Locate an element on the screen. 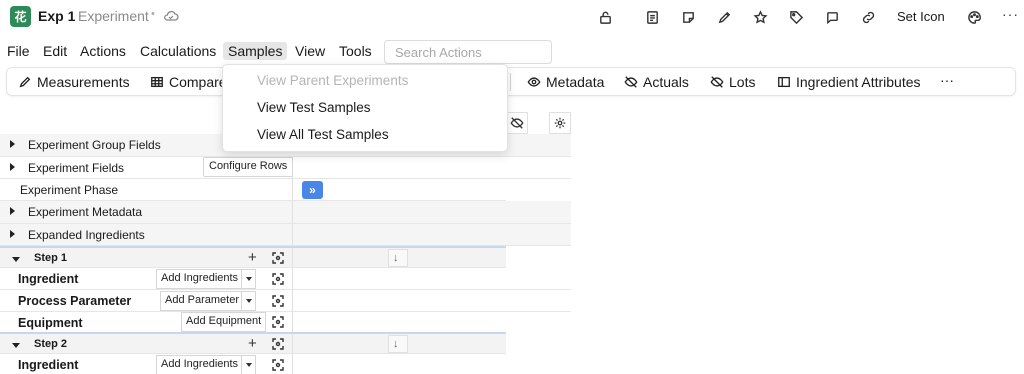 The image size is (1024, 374). cloud-saved-icon is located at coordinates (171, 16).